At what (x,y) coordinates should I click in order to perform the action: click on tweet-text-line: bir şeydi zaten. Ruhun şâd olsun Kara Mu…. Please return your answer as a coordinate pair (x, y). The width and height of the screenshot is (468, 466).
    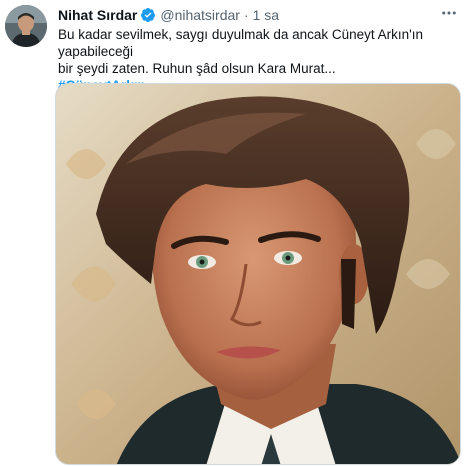
    Looking at the image, I should click on (197, 68).